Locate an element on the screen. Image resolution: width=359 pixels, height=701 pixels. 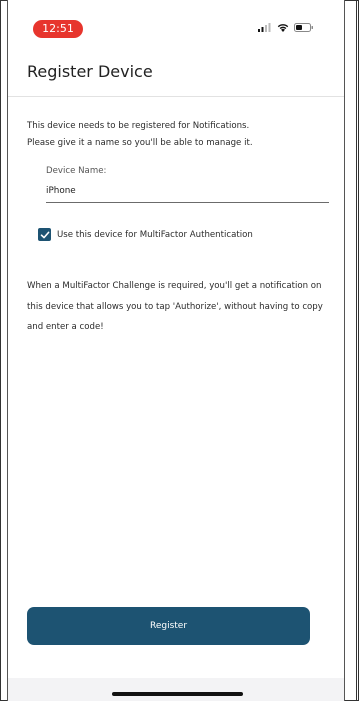
checkmark-icon is located at coordinates (44, 234).